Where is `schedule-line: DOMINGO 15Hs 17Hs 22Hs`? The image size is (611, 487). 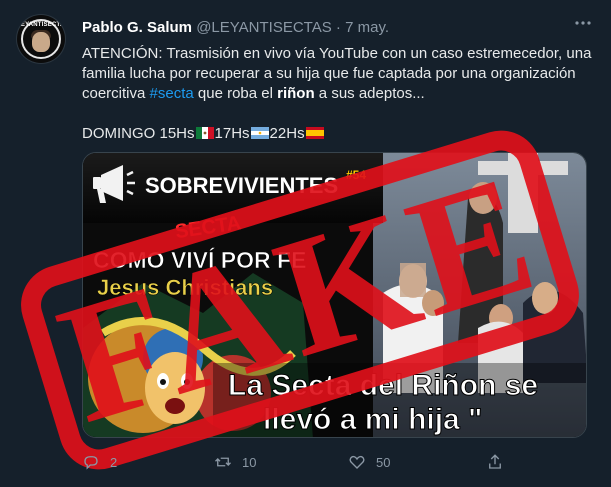 schedule-line: DOMINGO 15Hs 17Hs 22Hs is located at coordinates (337, 134).